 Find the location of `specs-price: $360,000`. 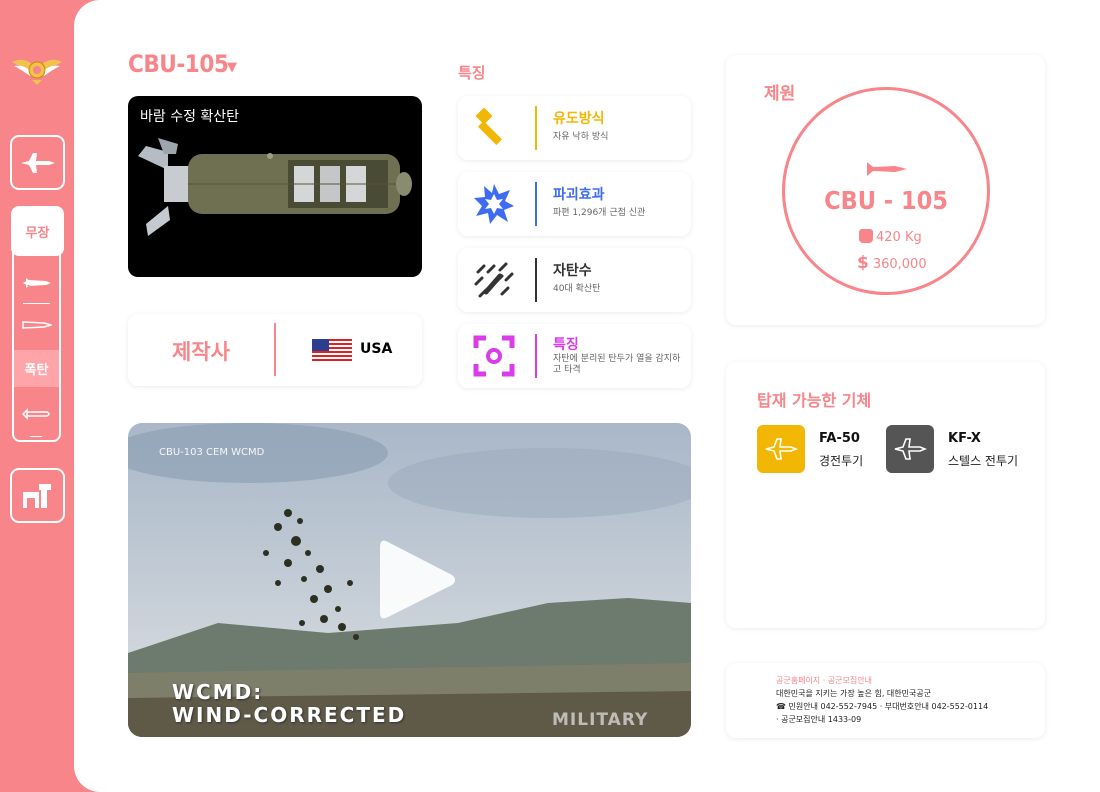

specs-price: $360,000 is located at coordinates (892, 263).